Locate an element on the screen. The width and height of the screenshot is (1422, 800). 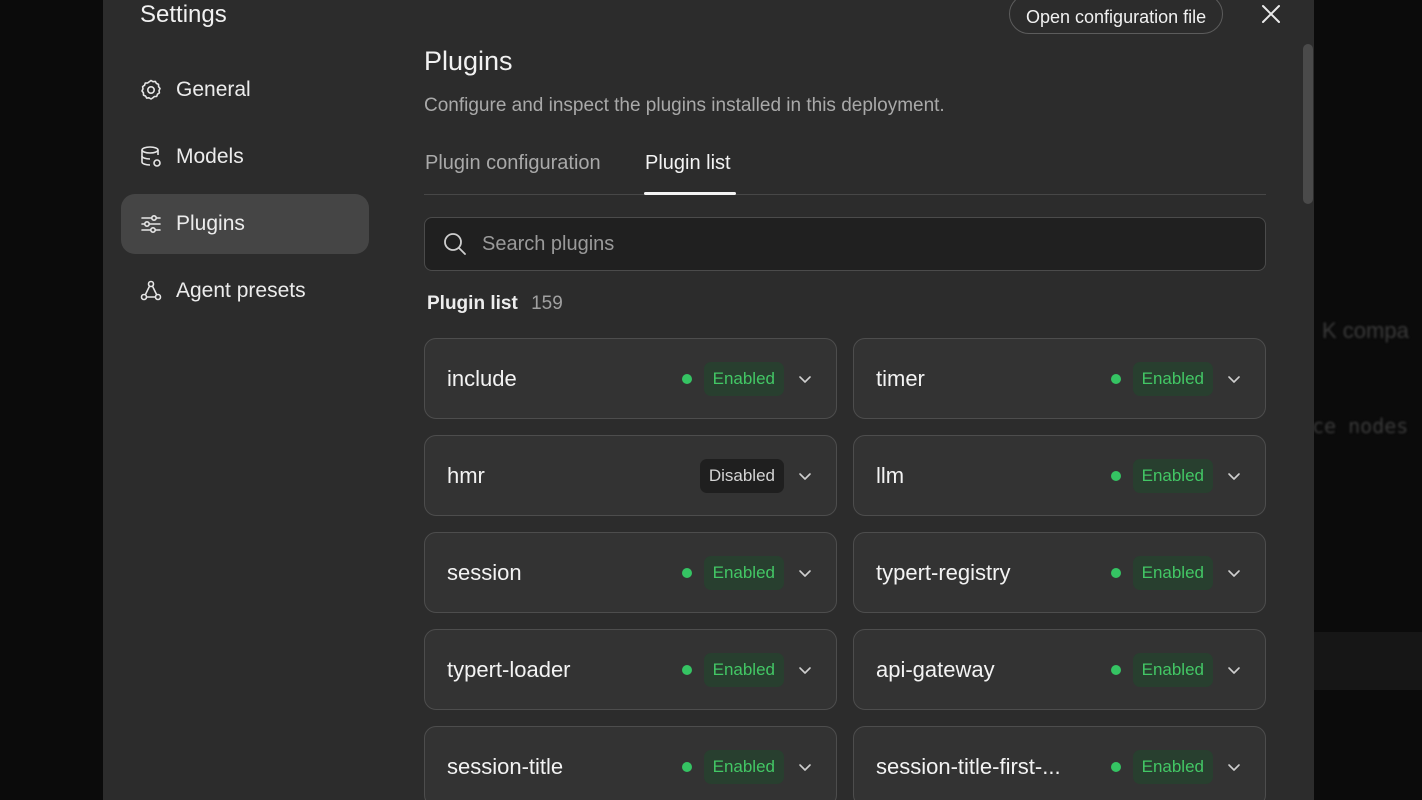
plugin-name: session-title is located at coordinates (505, 766).